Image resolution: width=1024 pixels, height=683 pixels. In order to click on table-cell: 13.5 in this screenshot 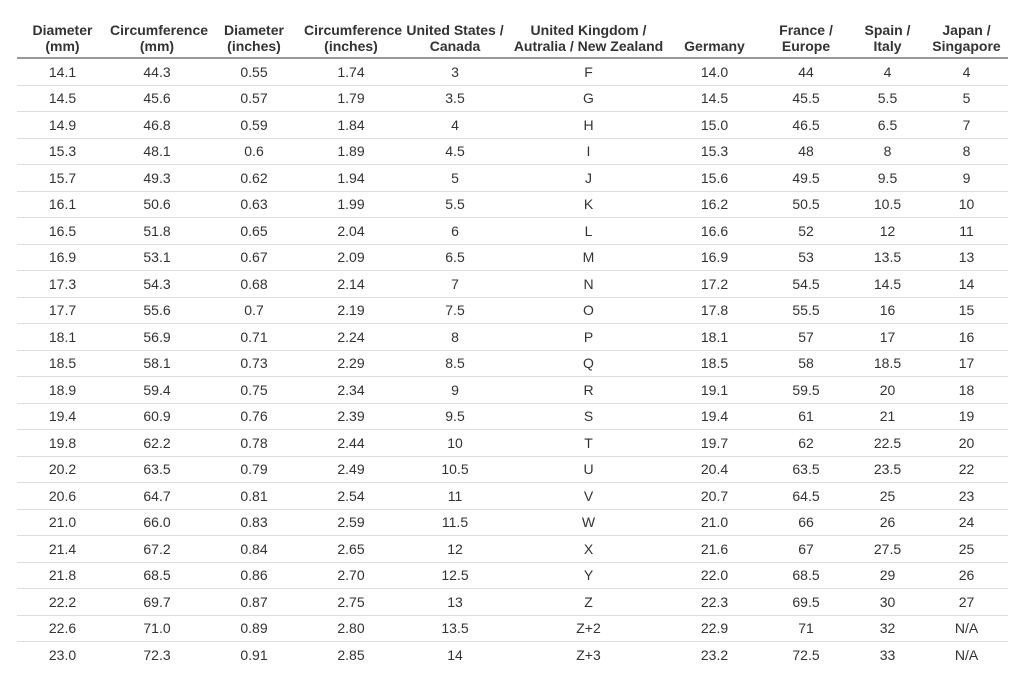, I will do `click(887, 257)`.